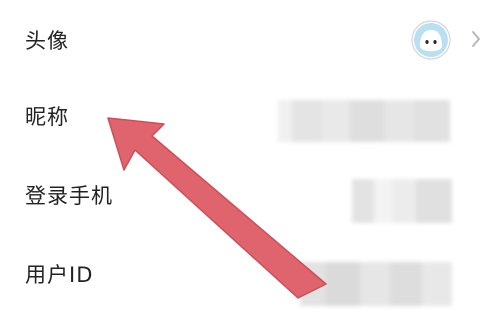 The height and width of the screenshot is (315, 495). I want to click on row-user-id-label: 用户ID, so click(59, 275).